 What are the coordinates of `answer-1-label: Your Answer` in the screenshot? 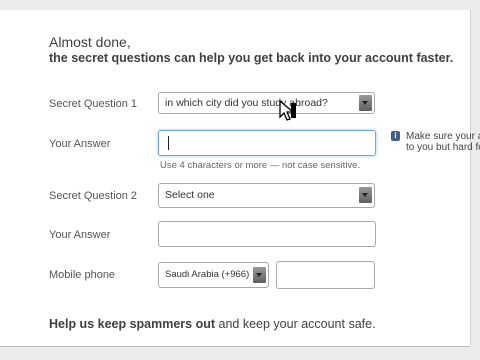 It's located at (80, 144).